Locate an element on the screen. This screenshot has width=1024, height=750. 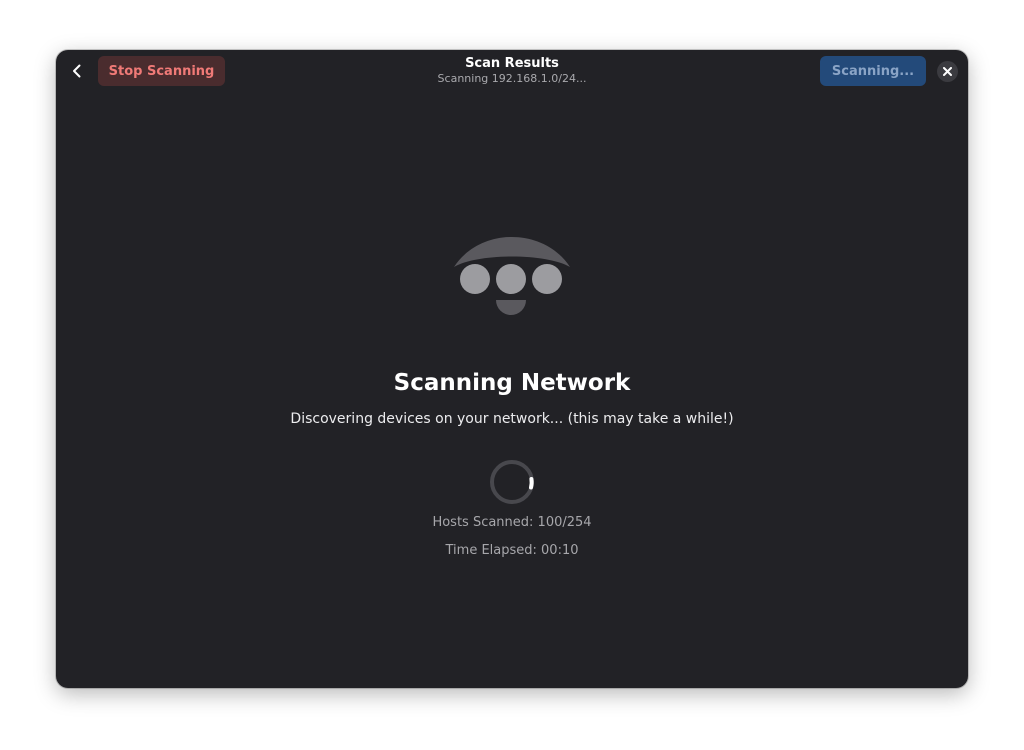
time-elapsed-text: Time Elapsed: 00:10 is located at coordinates (512, 550).